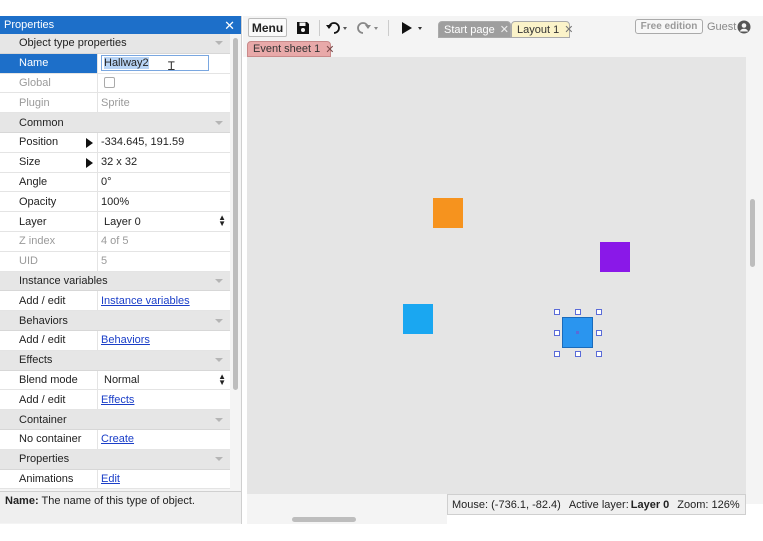 The height and width of the screenshot is (541, 763). What do you see at coordinates (73, 43) in the screenshot?
I see `section-label: Object type properties` at bounding box center [73, 43].